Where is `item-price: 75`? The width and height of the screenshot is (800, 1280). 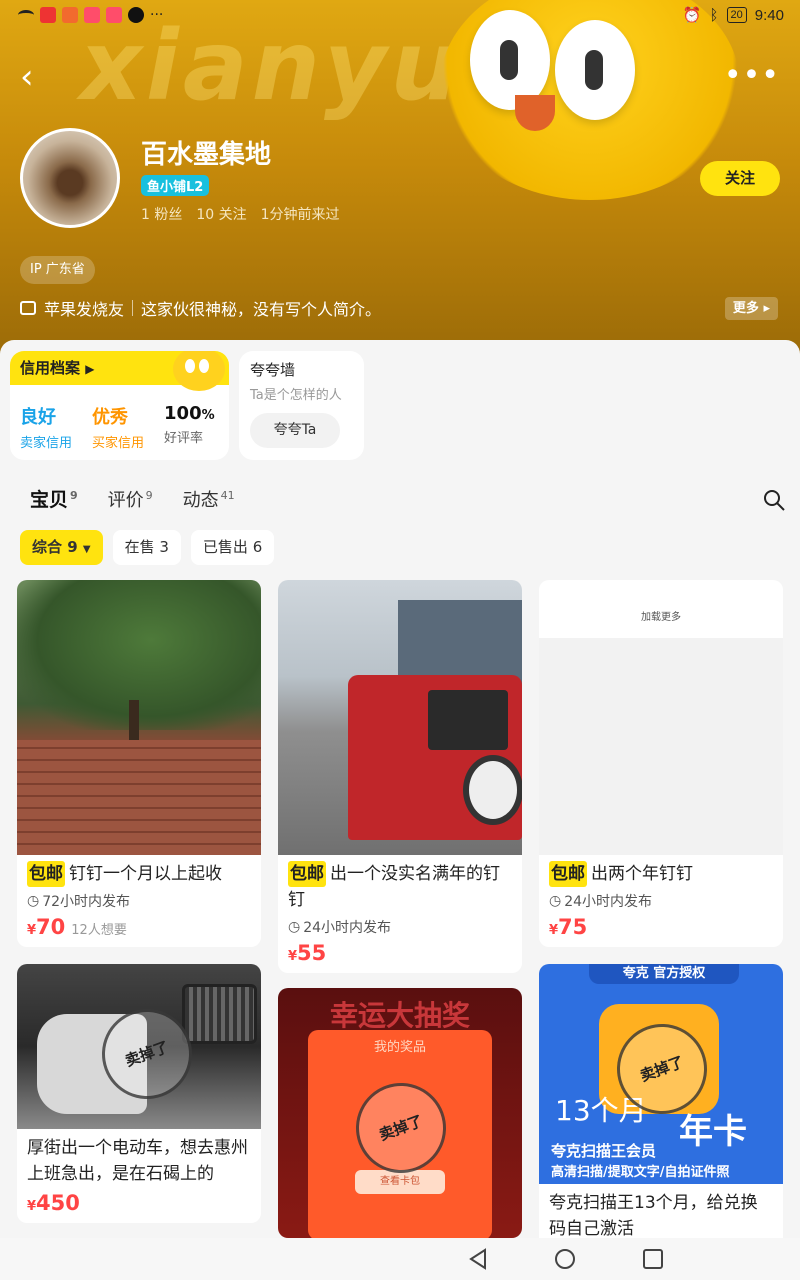
item-price: 75 is located at coordinates (573, 927).